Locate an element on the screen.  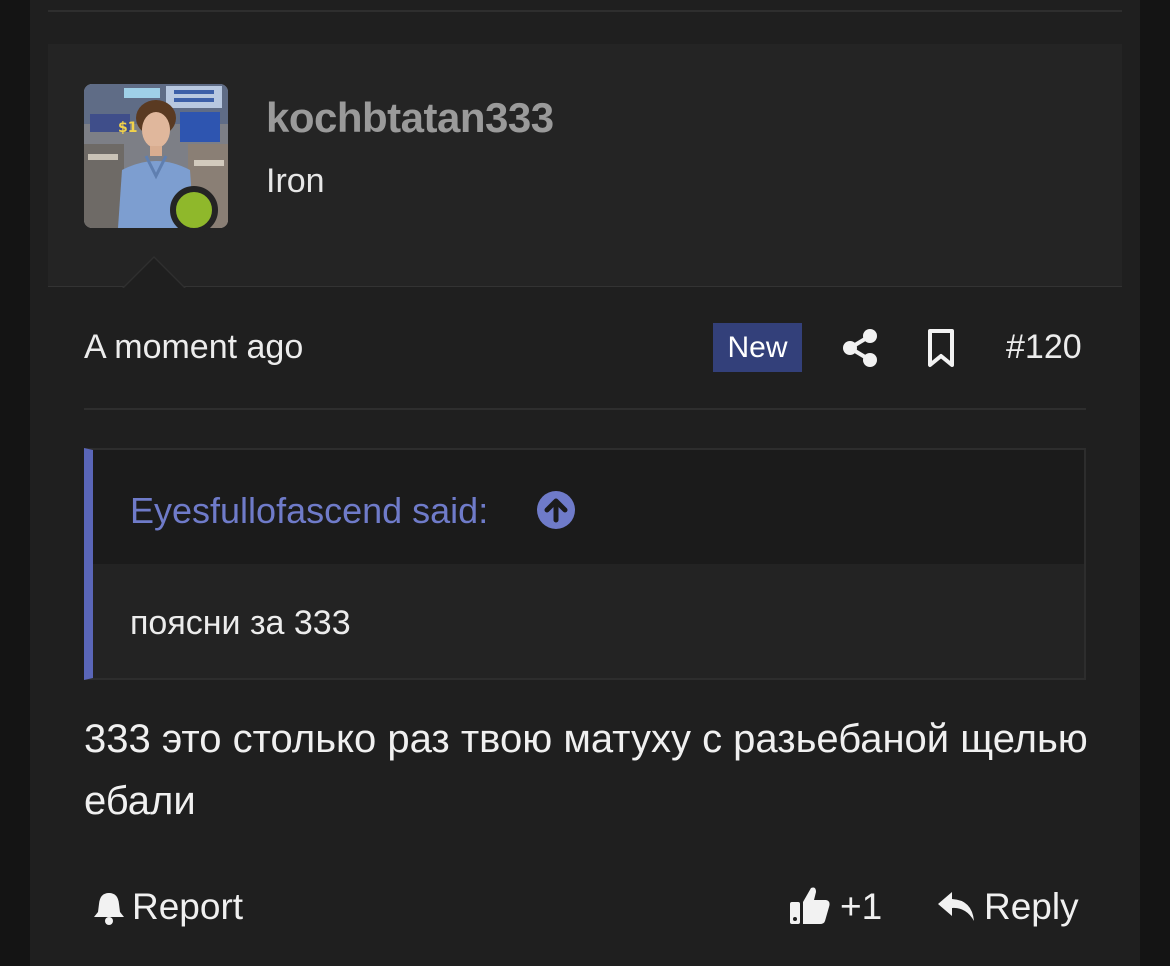
svg-text: $1 is located at coordinates (127, 128).